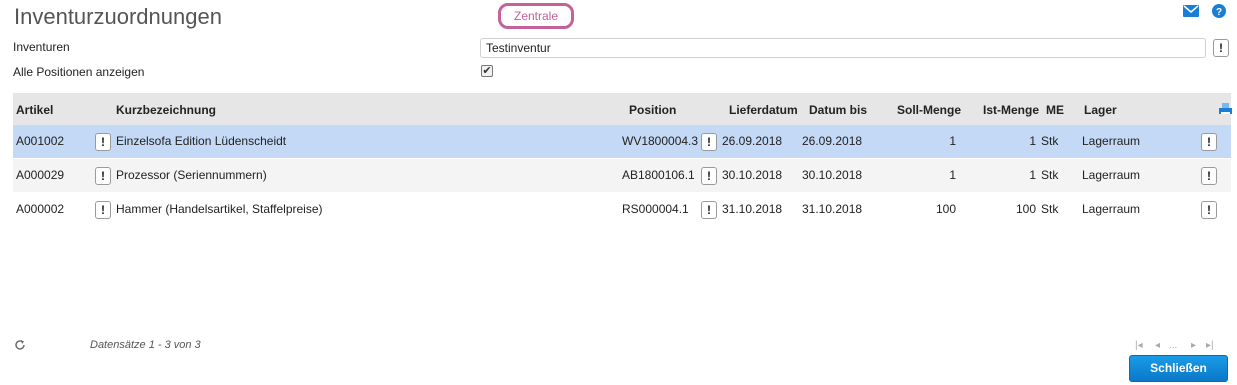 Image resolution: width=1237 pixels, height=385 pixels. I want to click on cell-artikel: A000029, so click(40, 175).